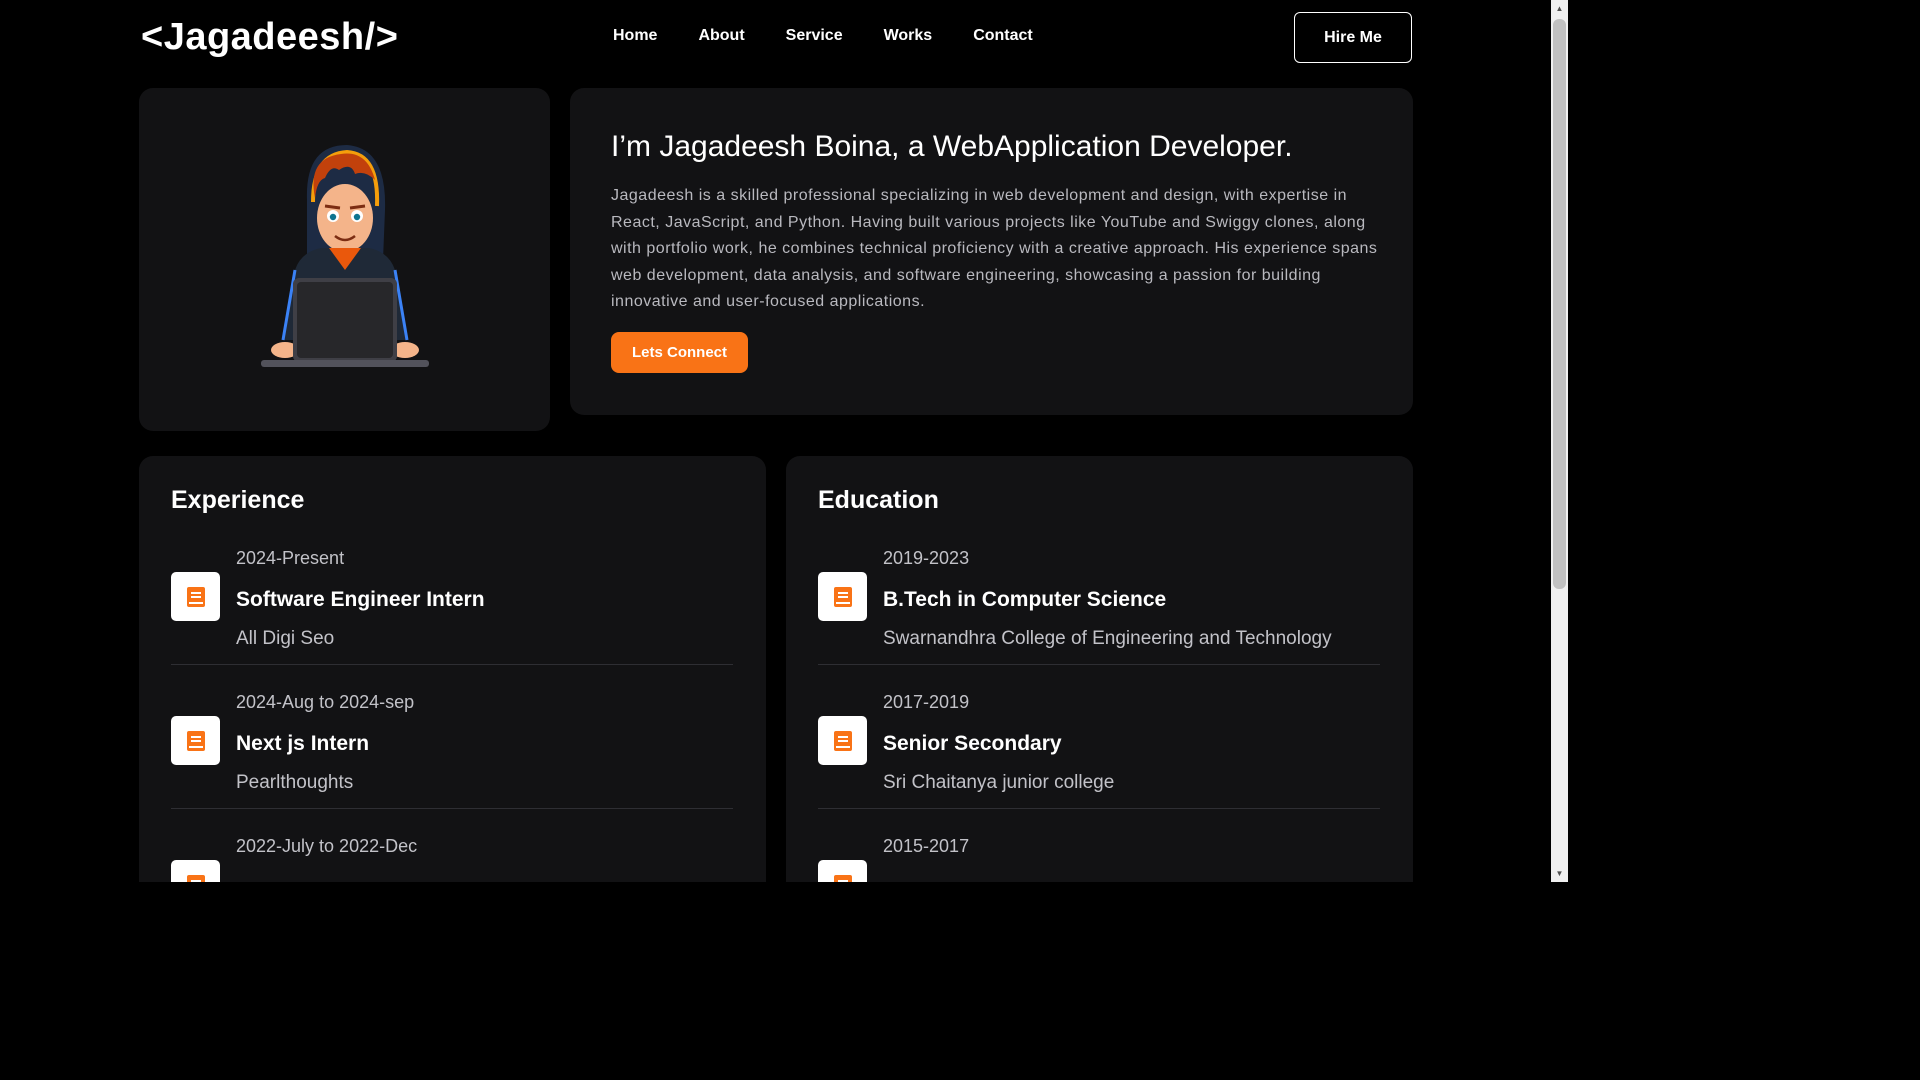 The width and height of the screenshot is (1920, 1080). What do you see at coordinates (1559, 8) in the screenshot?
I see `scroll-up-icon: ▲` at bounding box center [1559, 8].